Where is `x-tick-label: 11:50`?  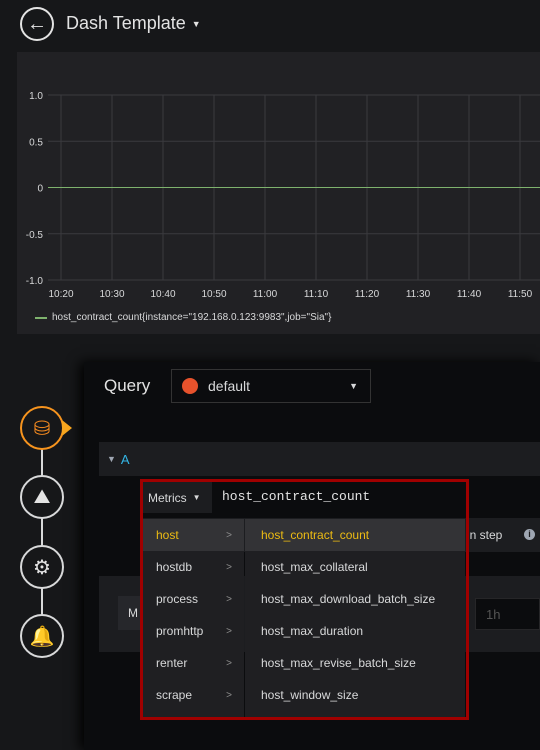 x-tick-label: 11:50 is located at coordinates (520, 294).